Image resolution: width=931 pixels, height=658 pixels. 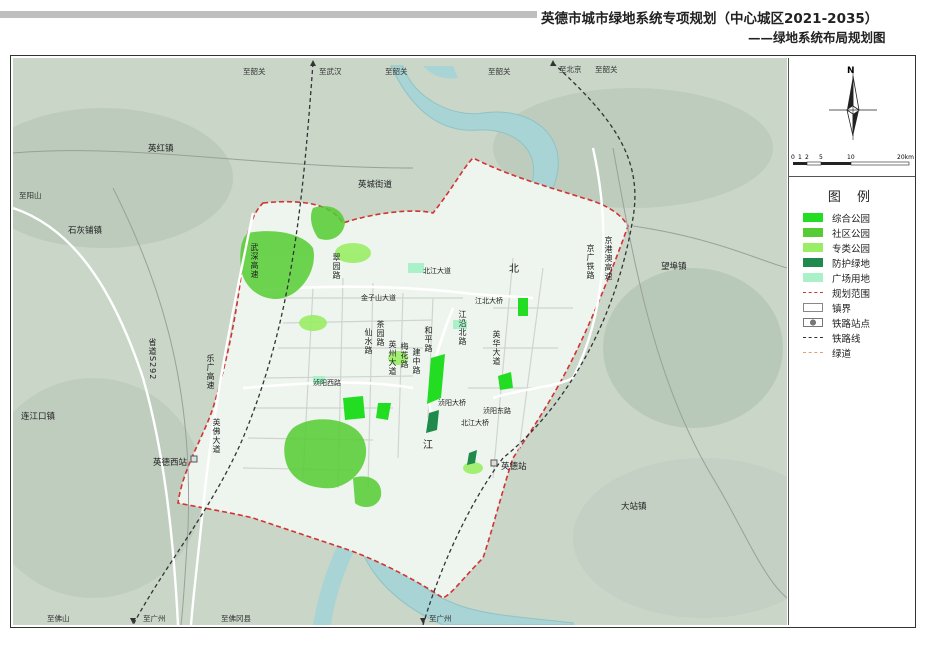 I want to click on label-dazhan: 大站镇, so click(x=634, y=507).